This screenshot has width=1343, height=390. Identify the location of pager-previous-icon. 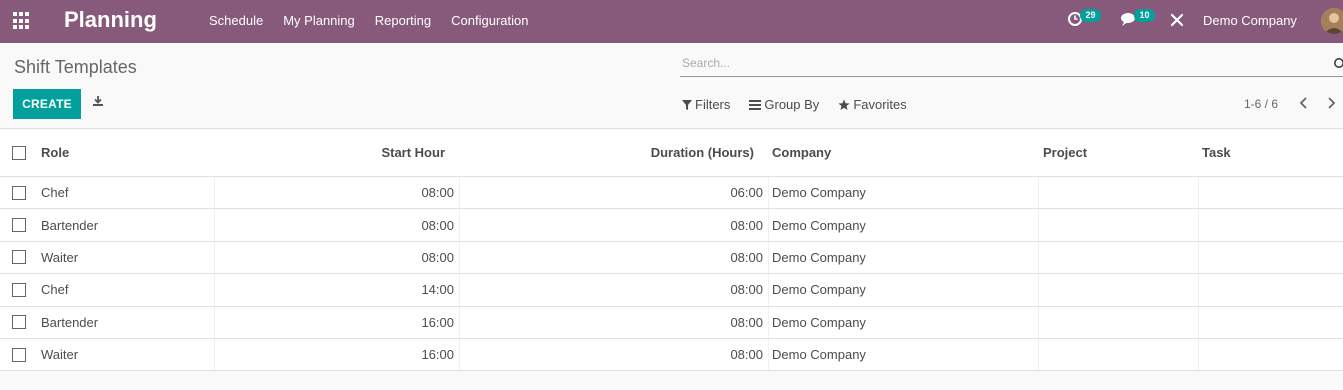
(1305, 104).